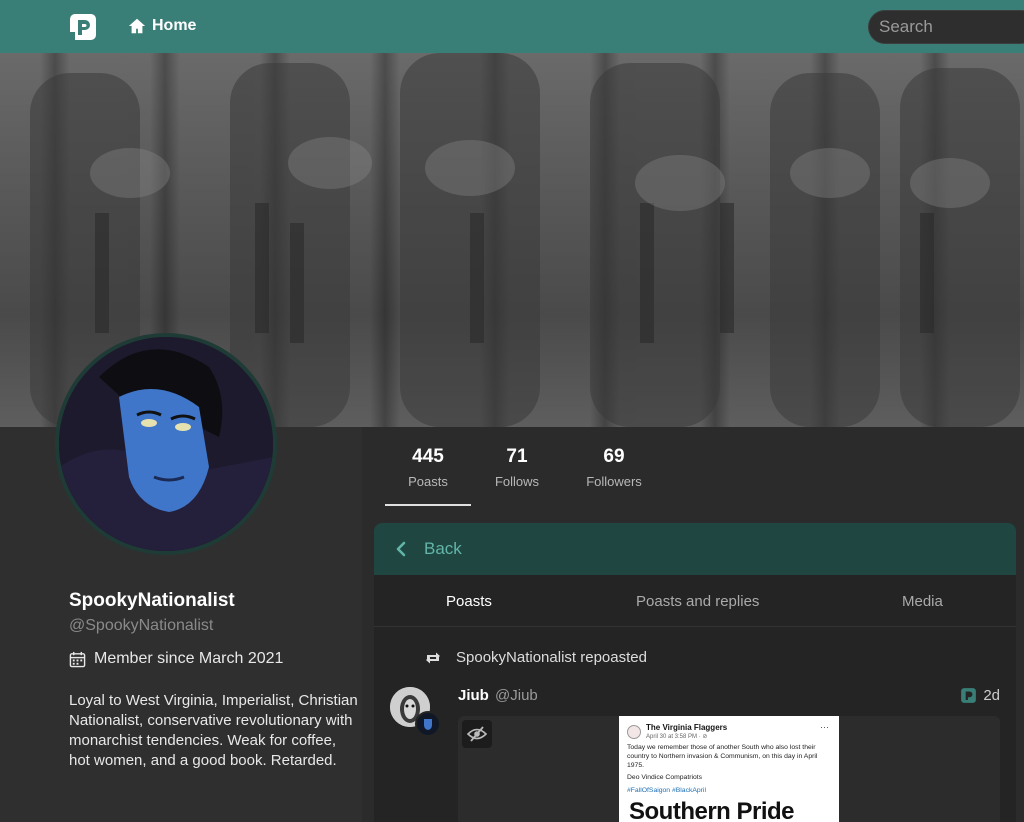 This screenshot has width=1024, height=822. I want to click on more-options-icon: ···, so click(824, 727).